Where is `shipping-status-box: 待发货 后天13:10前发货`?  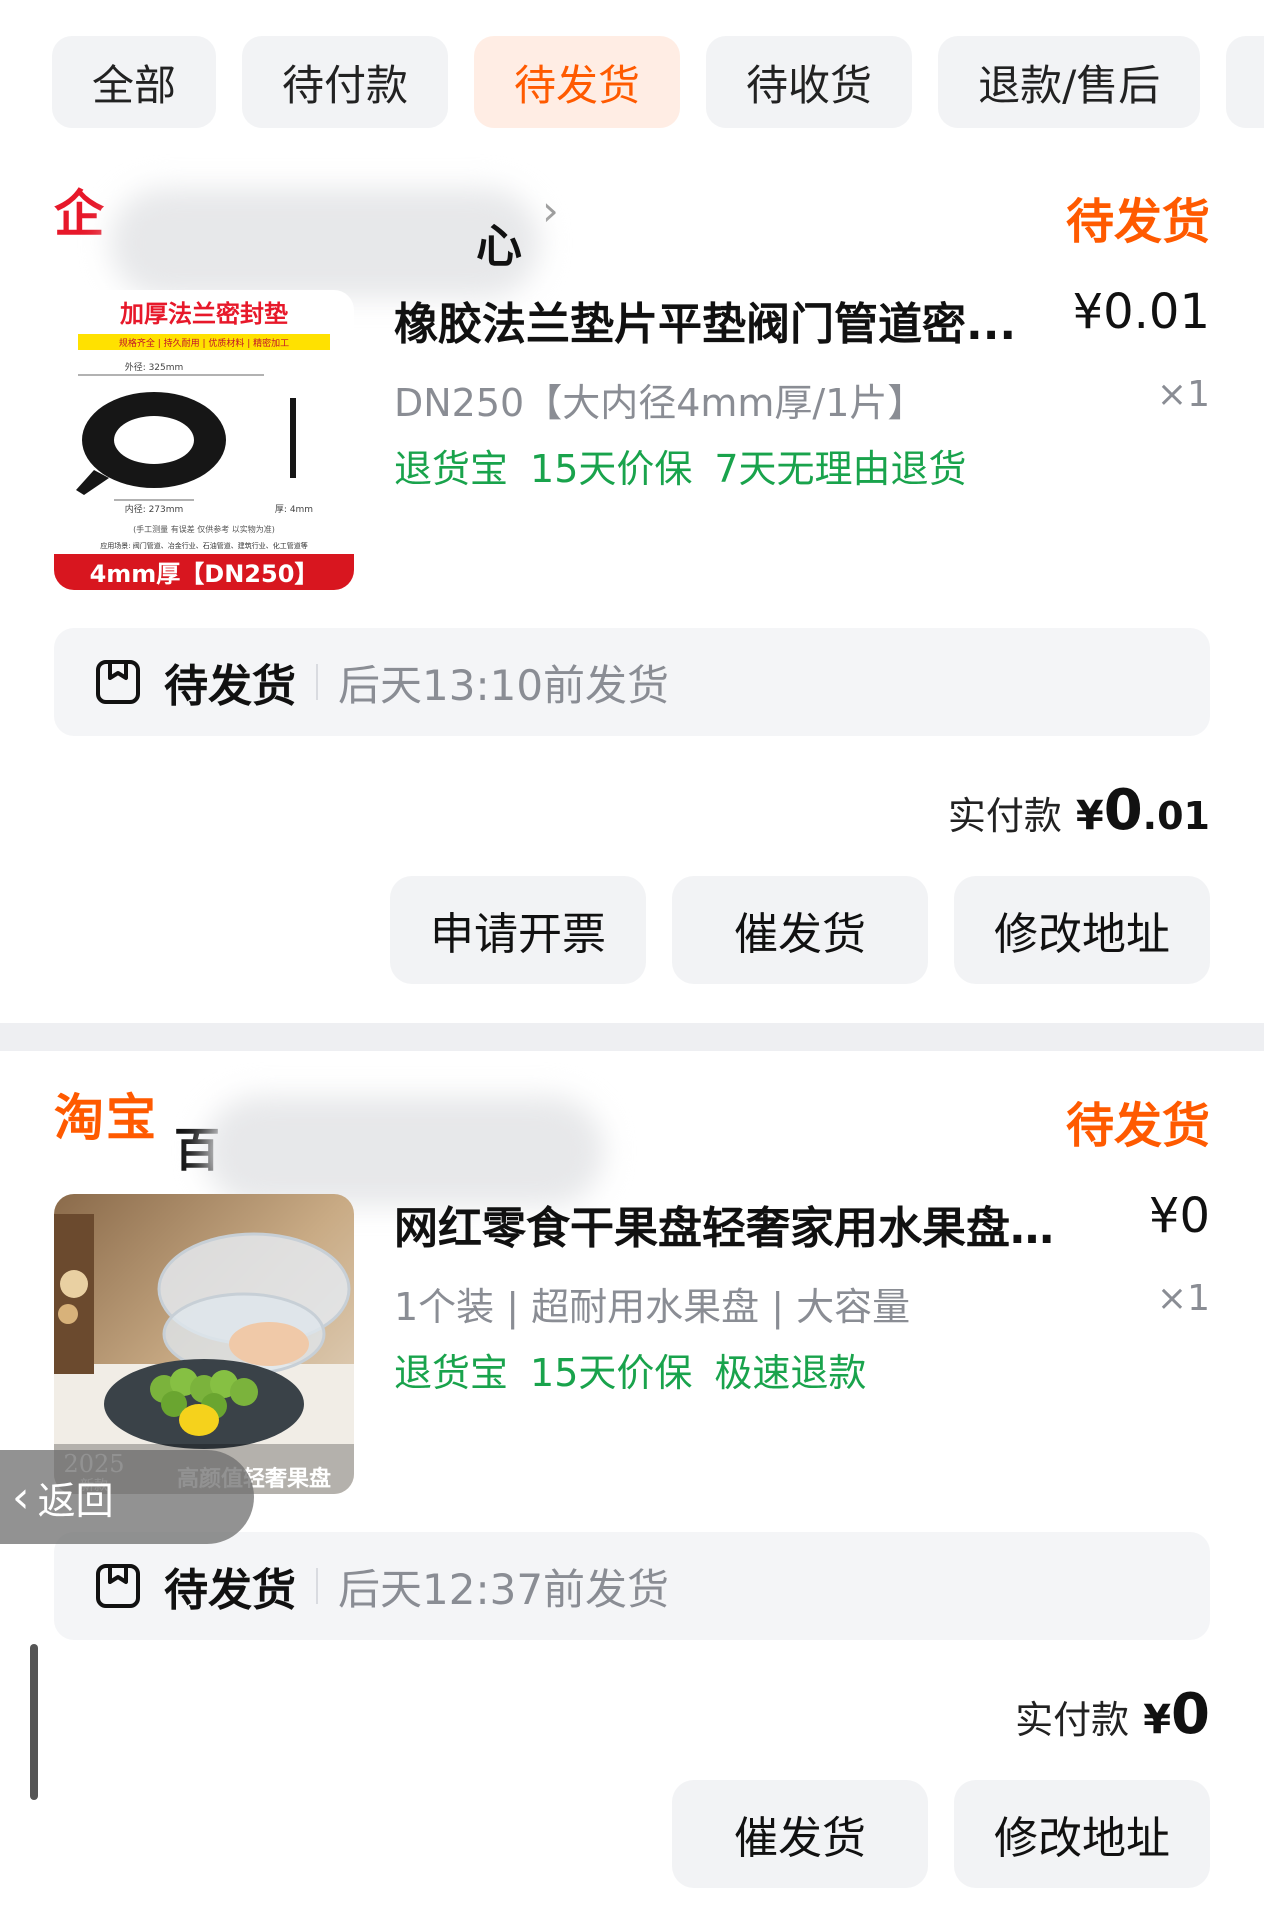
shipping-status-box: 待发货 后天13:10前发货 is located at coordinates (632, 682).